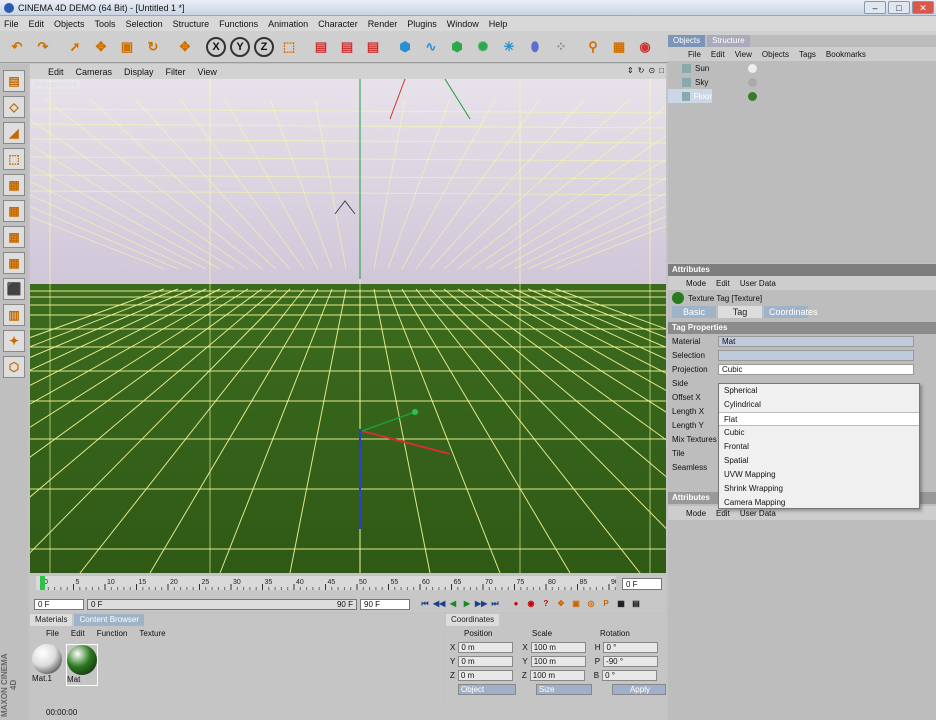 The height and width of the screenshot is (720, 936). Describe the element at coordinates (636, 604) in the screenshot. I see `timeline-icon: ▤` at that location.